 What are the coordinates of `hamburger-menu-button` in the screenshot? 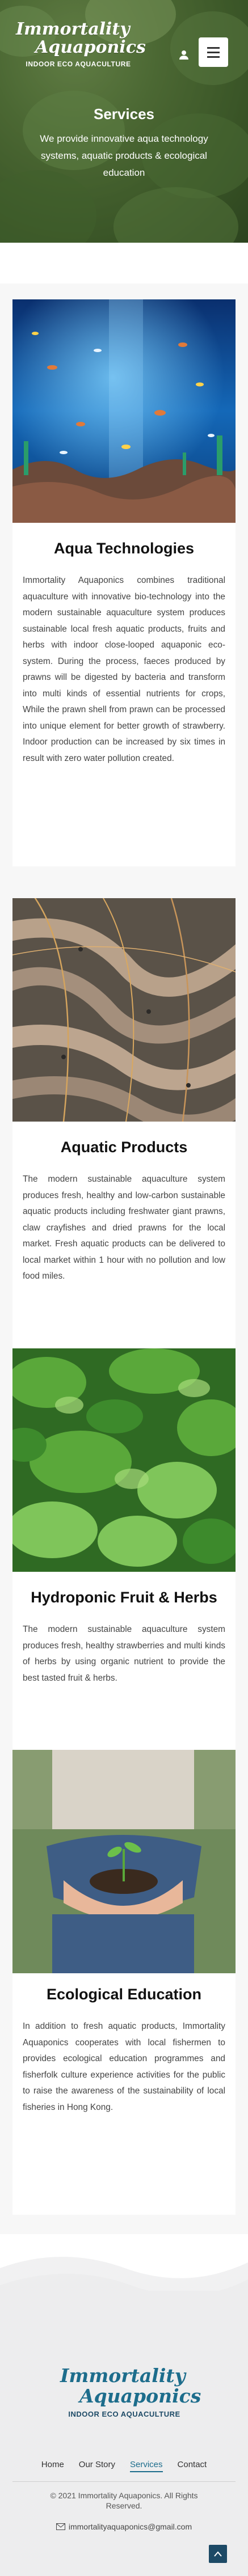 It's located at (213, 52).